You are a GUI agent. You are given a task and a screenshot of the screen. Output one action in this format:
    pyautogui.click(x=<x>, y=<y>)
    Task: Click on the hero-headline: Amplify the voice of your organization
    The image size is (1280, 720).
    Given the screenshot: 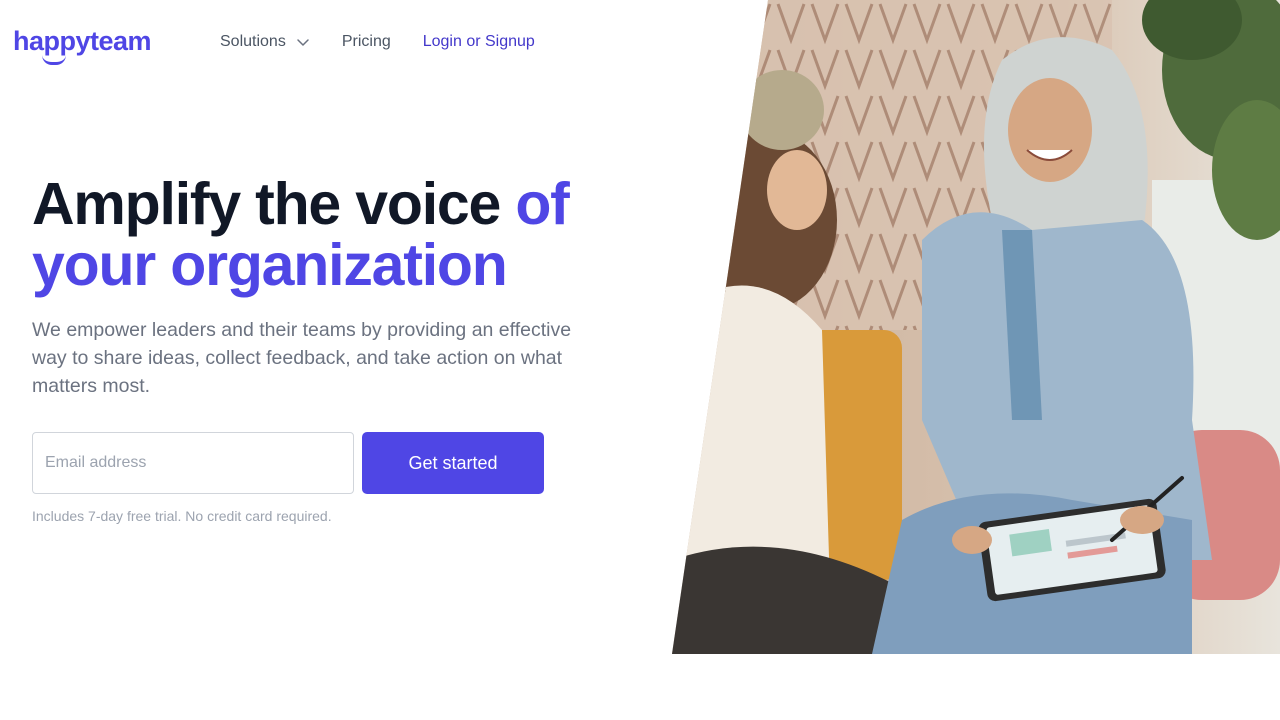 What is the action you would take?
    pyautogui.click(x=332, y=235)
    